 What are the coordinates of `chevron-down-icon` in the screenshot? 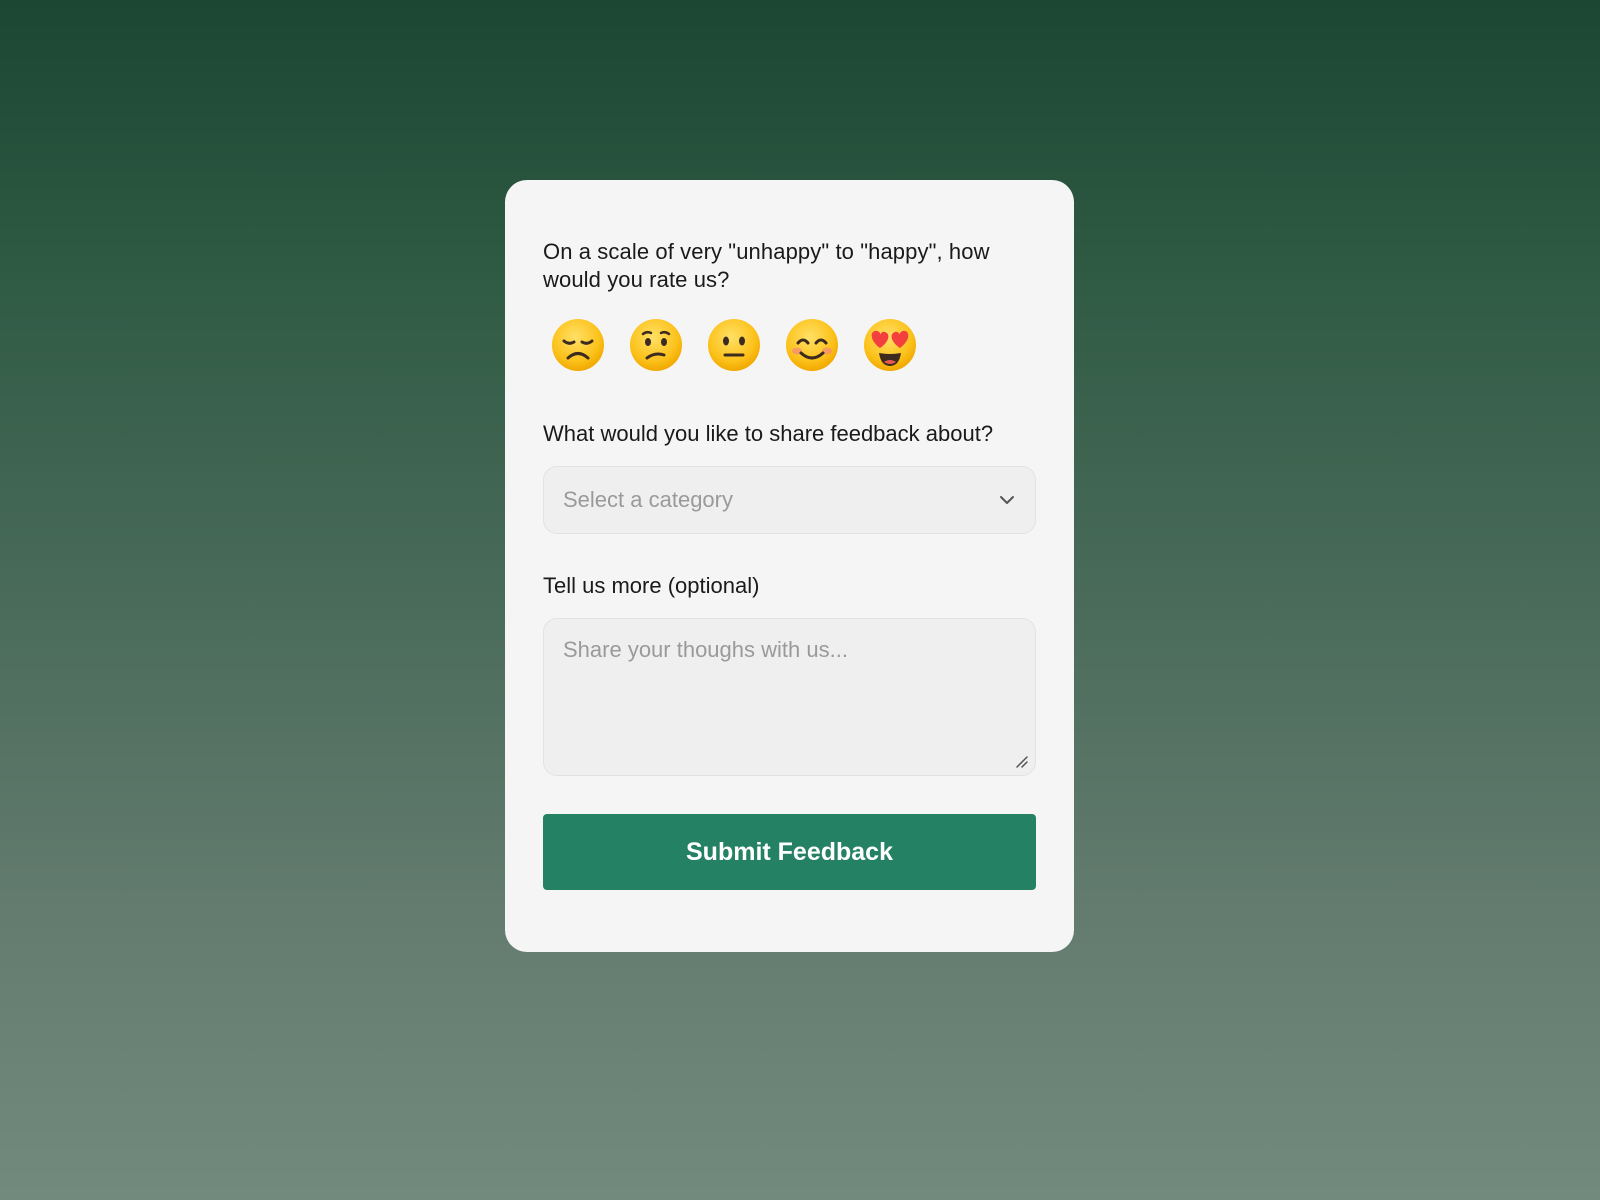 It's located at (1007, 500).